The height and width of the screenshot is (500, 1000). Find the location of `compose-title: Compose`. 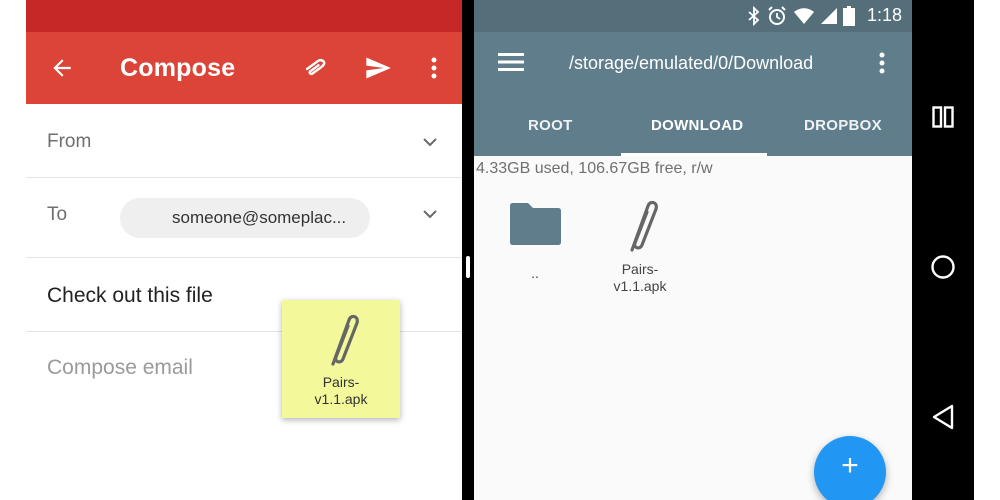

compose-title: Compose is located at coordinates (178, 68).